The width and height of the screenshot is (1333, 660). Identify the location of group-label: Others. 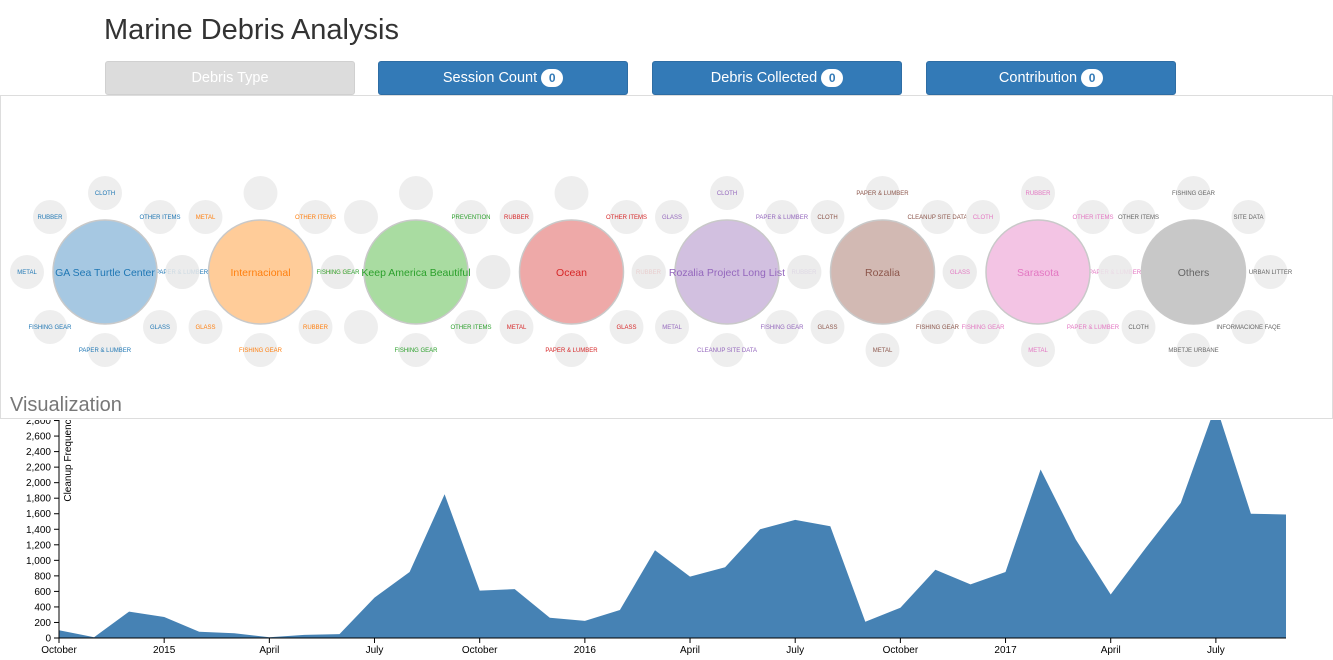
(1194, 273).